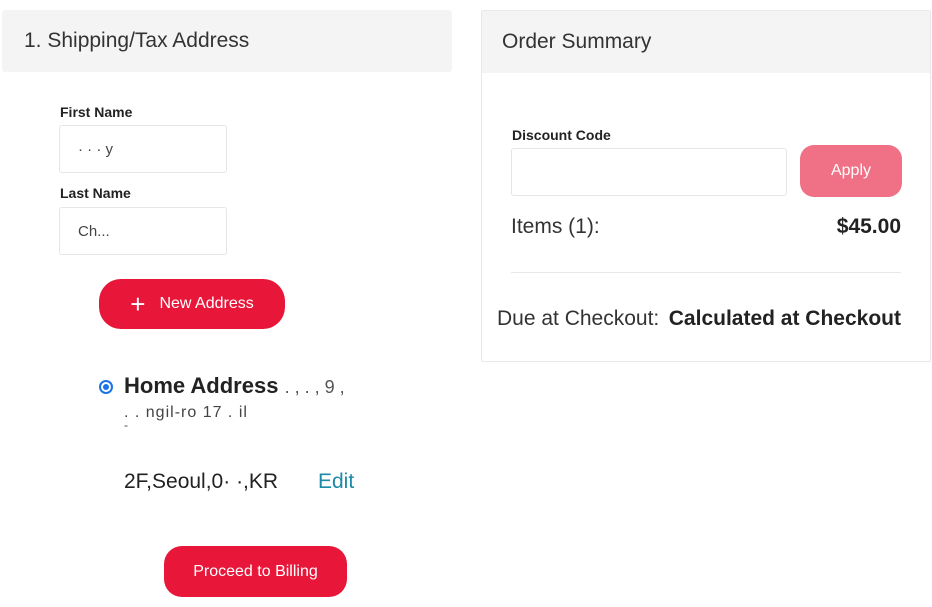  I want to click on apply-label: Apply, so click(851, 170).